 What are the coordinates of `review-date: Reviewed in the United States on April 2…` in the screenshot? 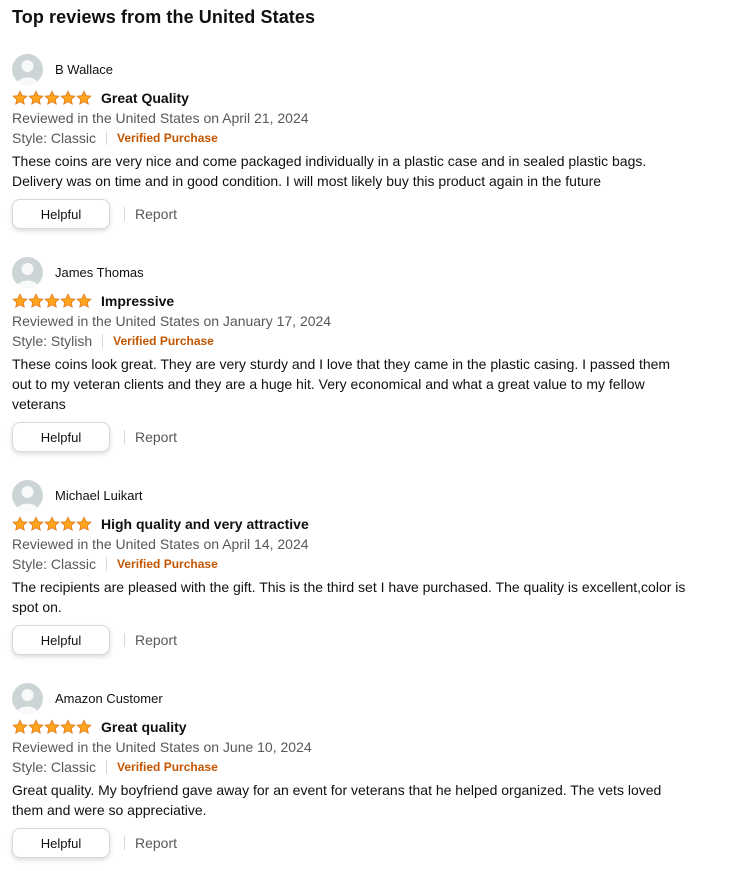 It's located at (160, 118).